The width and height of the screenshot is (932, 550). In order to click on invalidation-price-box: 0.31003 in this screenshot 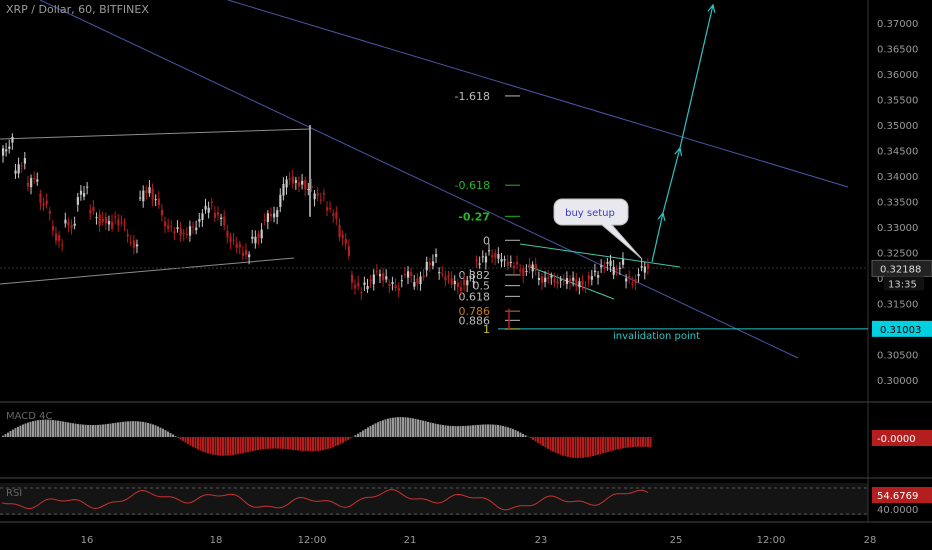, I will do `click(902, 328)`.